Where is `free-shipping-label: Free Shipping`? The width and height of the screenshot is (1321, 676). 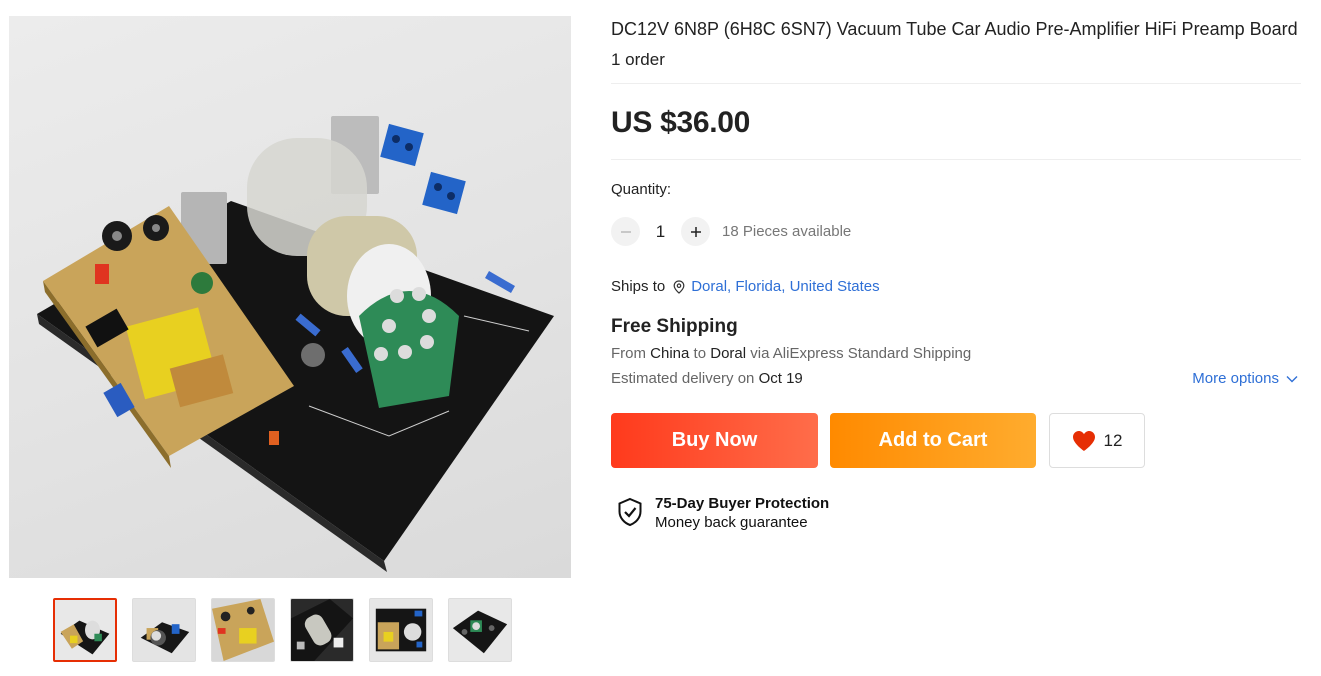 free-shipping-label: Free Shipping is located at coordinates (674, 326).